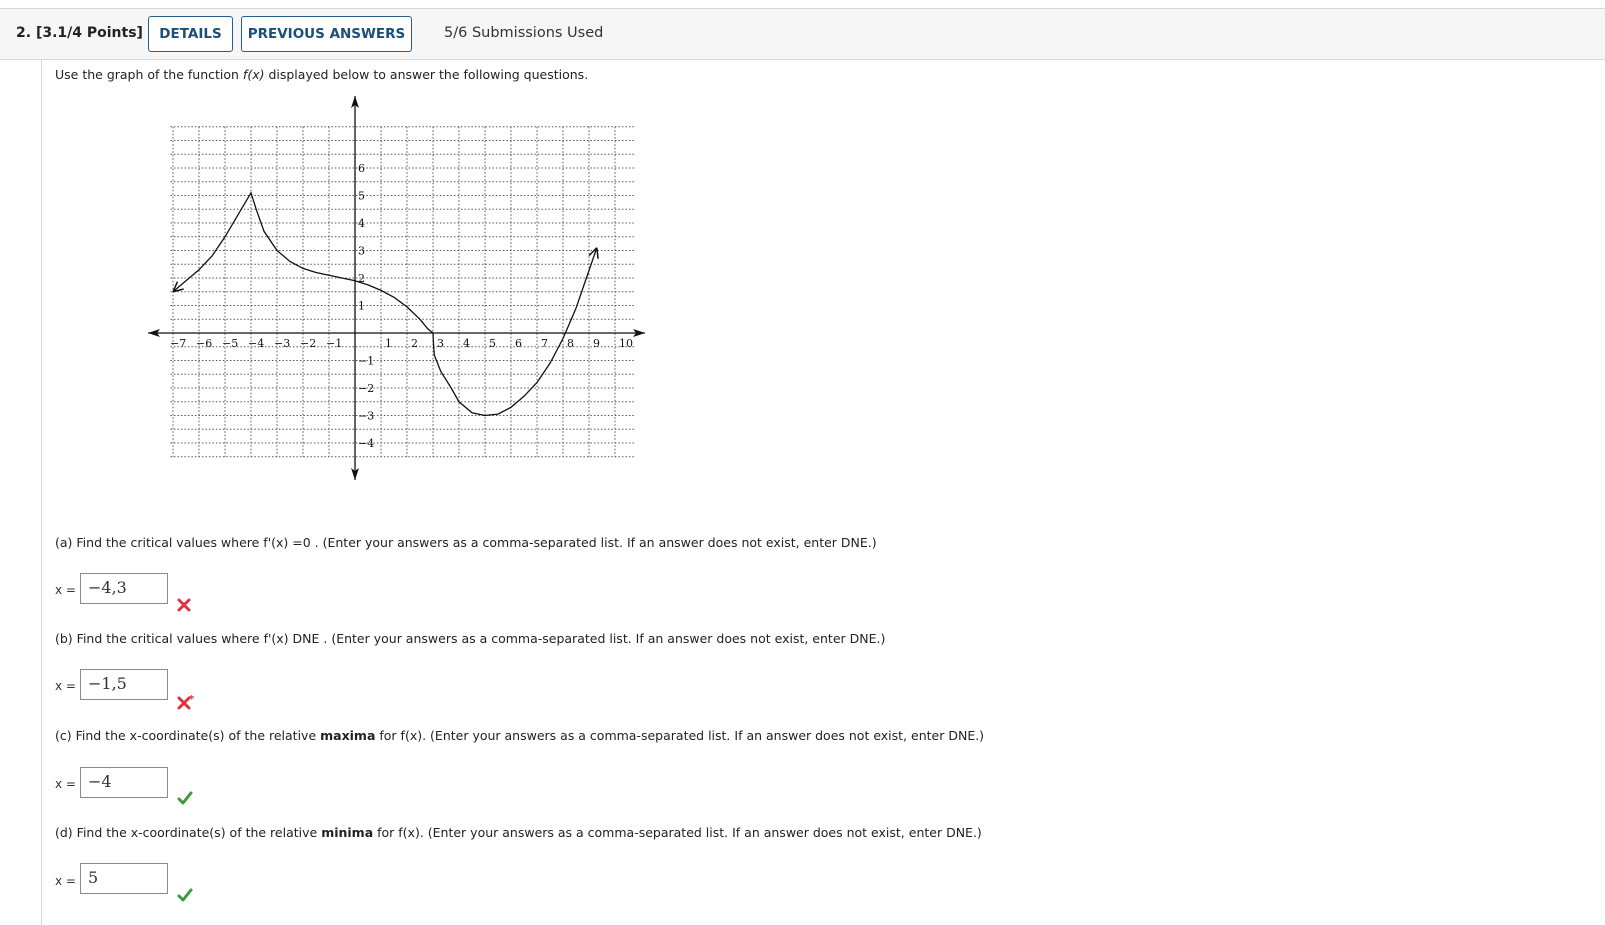 This screenshot has width=1605, height=925. What do you see at coordinates (492, 343) in the screenshot?
I see `x-tick-label: 5` at bounding box center [492, 343].